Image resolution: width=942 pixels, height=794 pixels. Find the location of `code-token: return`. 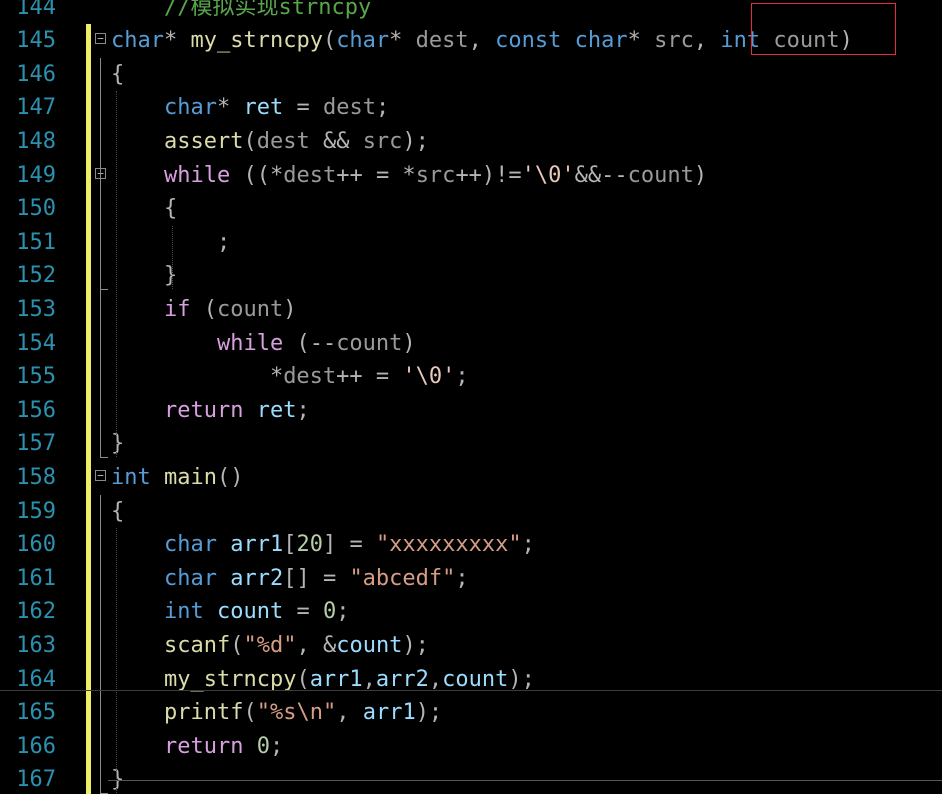

code-token: return is located at coordinates (203, 410).